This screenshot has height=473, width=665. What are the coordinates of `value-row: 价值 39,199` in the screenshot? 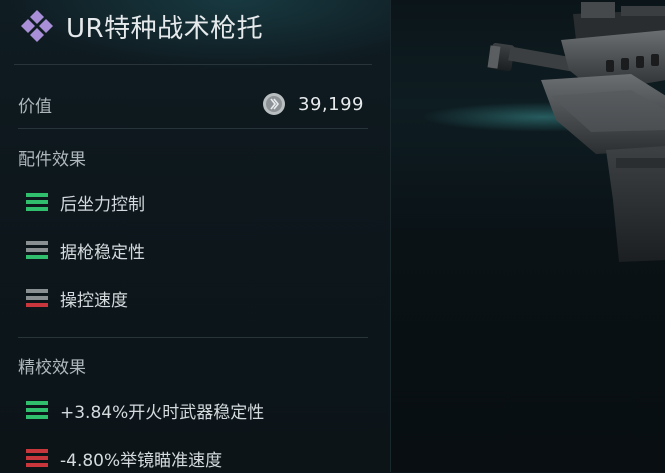 It's located at (191, 104).